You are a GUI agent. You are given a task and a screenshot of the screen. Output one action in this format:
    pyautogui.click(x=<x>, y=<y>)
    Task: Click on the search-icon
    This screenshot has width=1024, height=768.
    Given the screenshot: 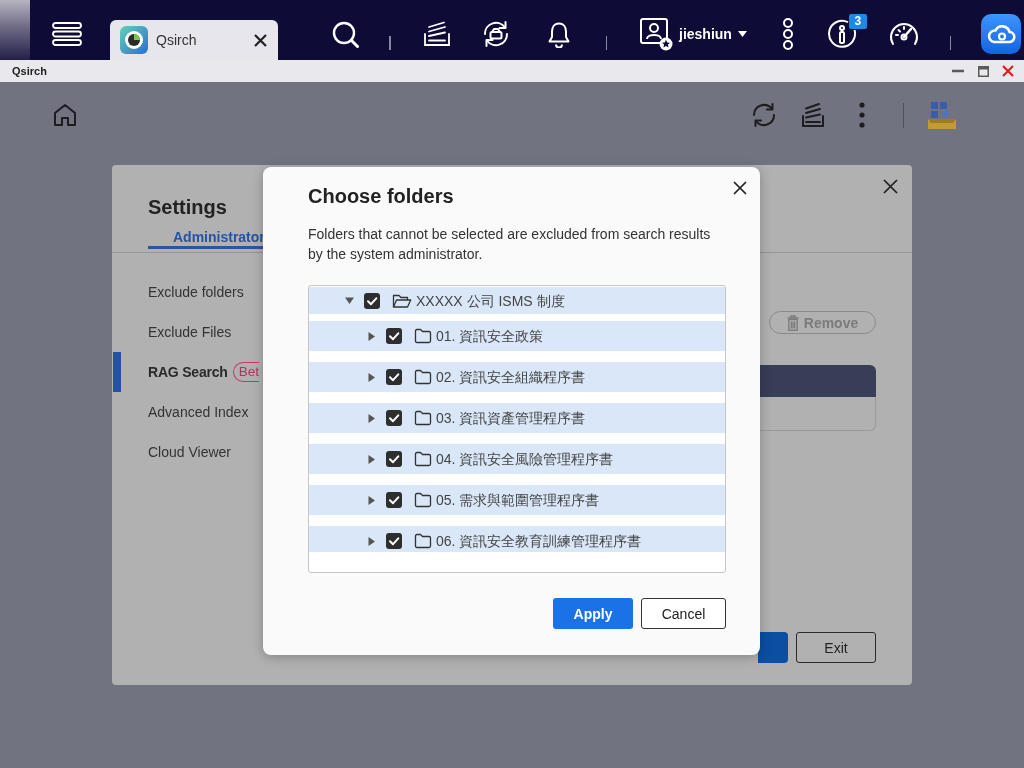 What is the action you would take?
    pyautogui.click(x=345, y=34)
    